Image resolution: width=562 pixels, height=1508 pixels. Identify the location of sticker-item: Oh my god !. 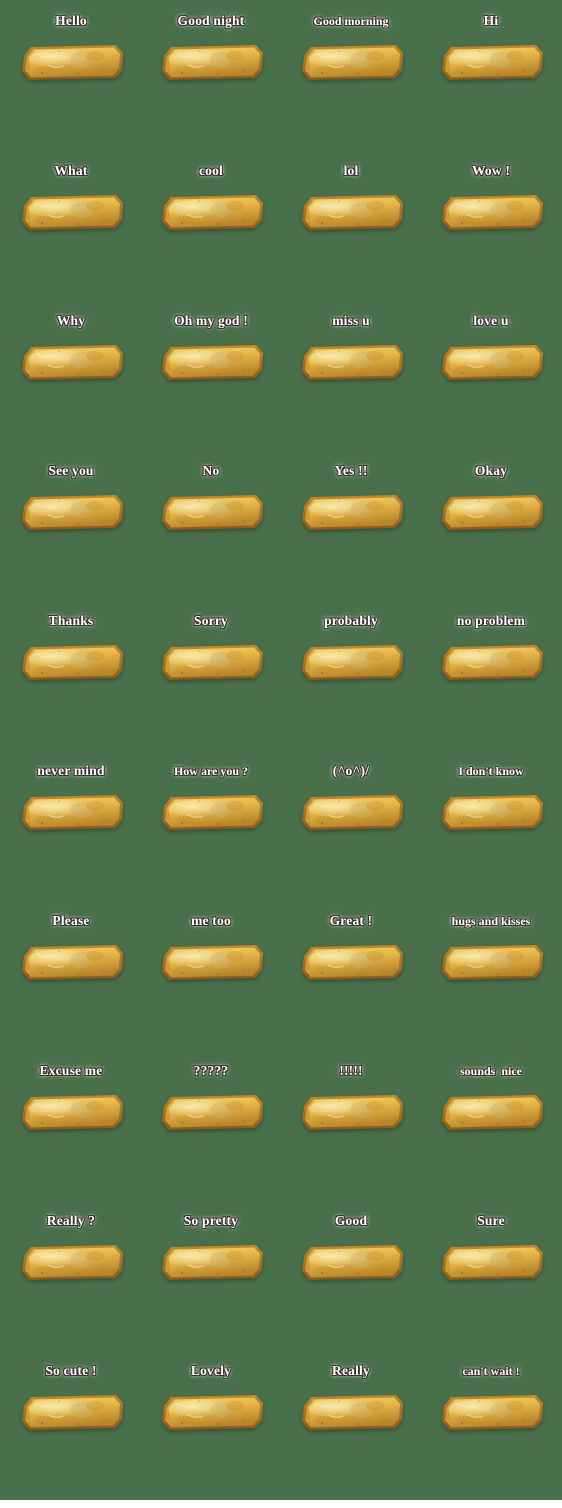
(211, 383).